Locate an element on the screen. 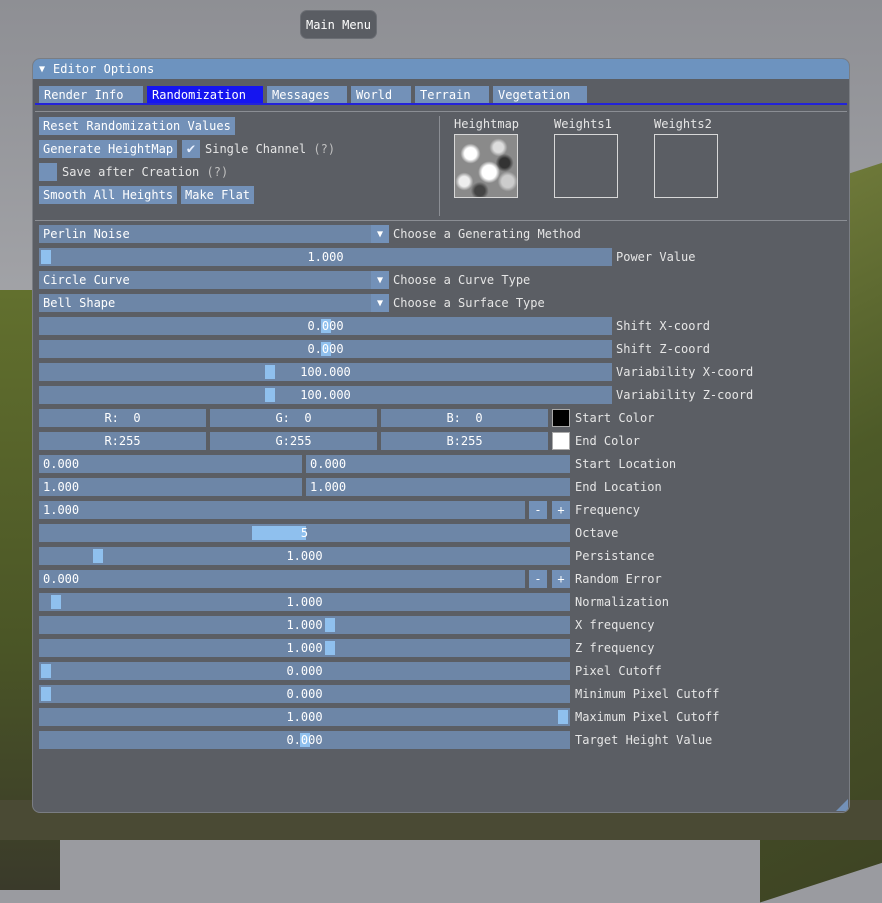  frequency-minus-button: - is located at coordinates (538, 510).